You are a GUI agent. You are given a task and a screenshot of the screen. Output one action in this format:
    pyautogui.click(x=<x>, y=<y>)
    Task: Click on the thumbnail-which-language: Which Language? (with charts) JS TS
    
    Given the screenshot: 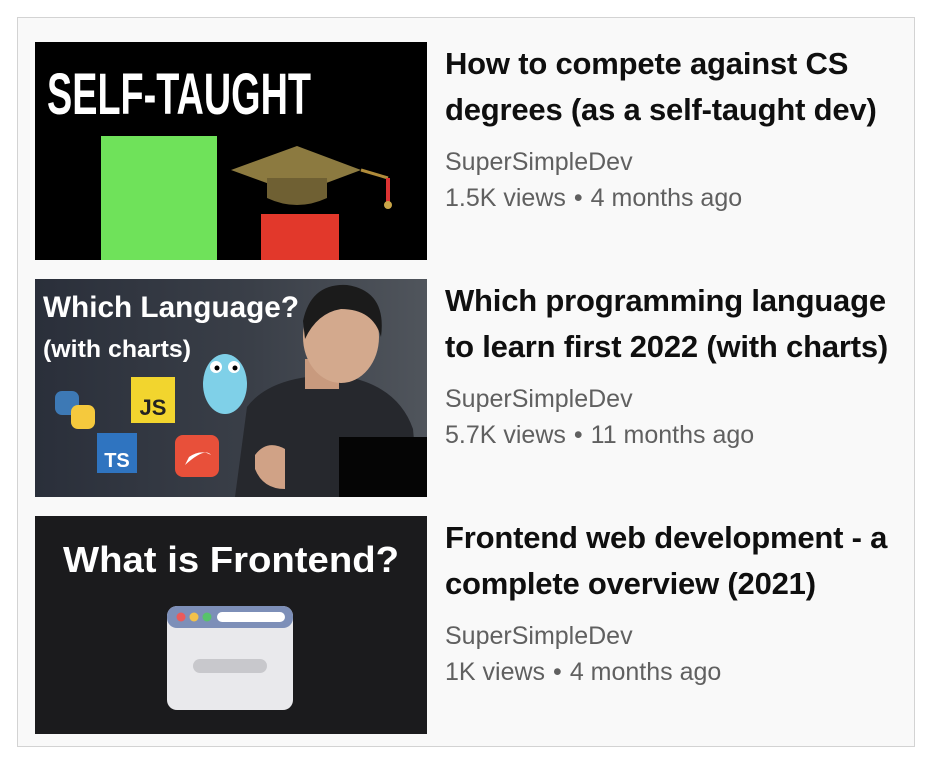 What is the action you would take?
    pyautogui.click(x=231, y=388)
    